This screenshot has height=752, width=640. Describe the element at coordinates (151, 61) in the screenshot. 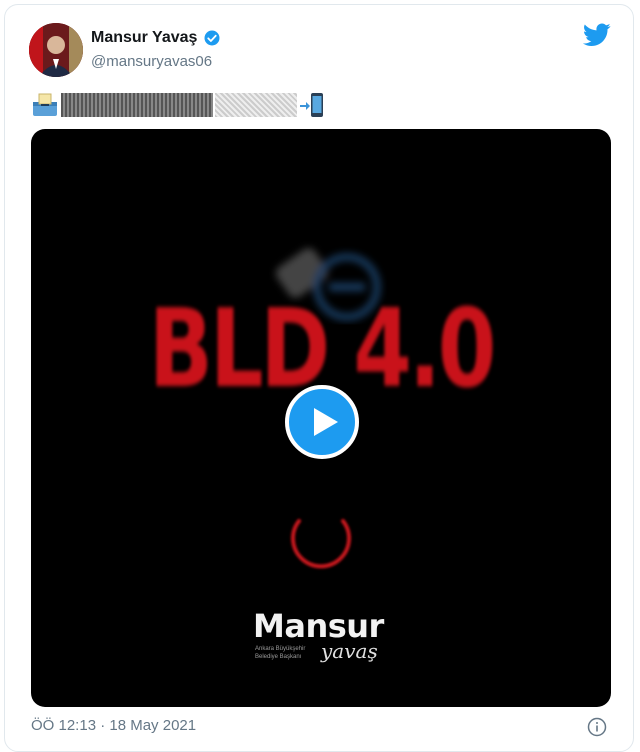

I see `author-handle: @mansuryavas06` at that location.